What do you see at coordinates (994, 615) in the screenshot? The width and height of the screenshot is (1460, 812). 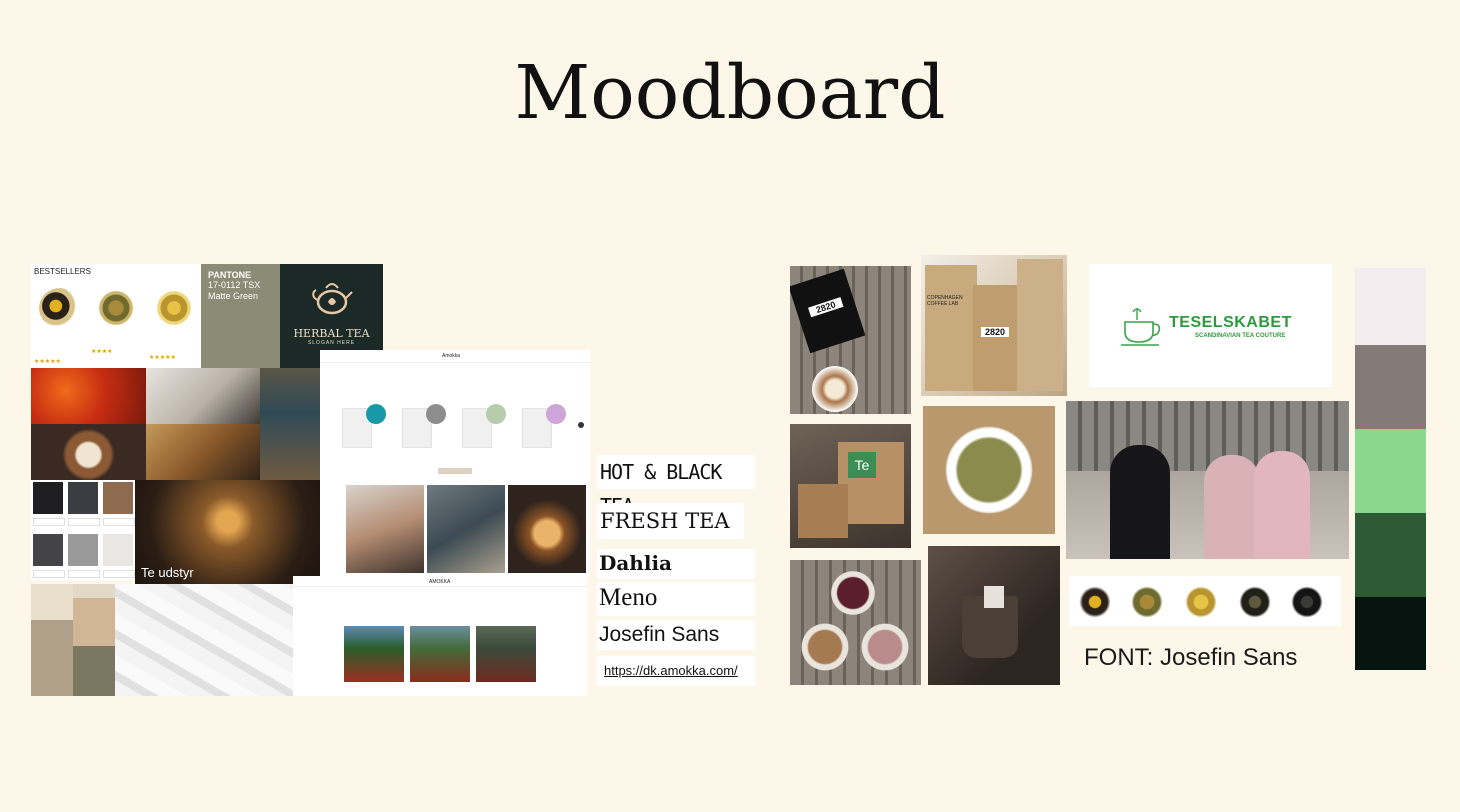 I see `tea-mug-photo` at bounding box center [994, 615].